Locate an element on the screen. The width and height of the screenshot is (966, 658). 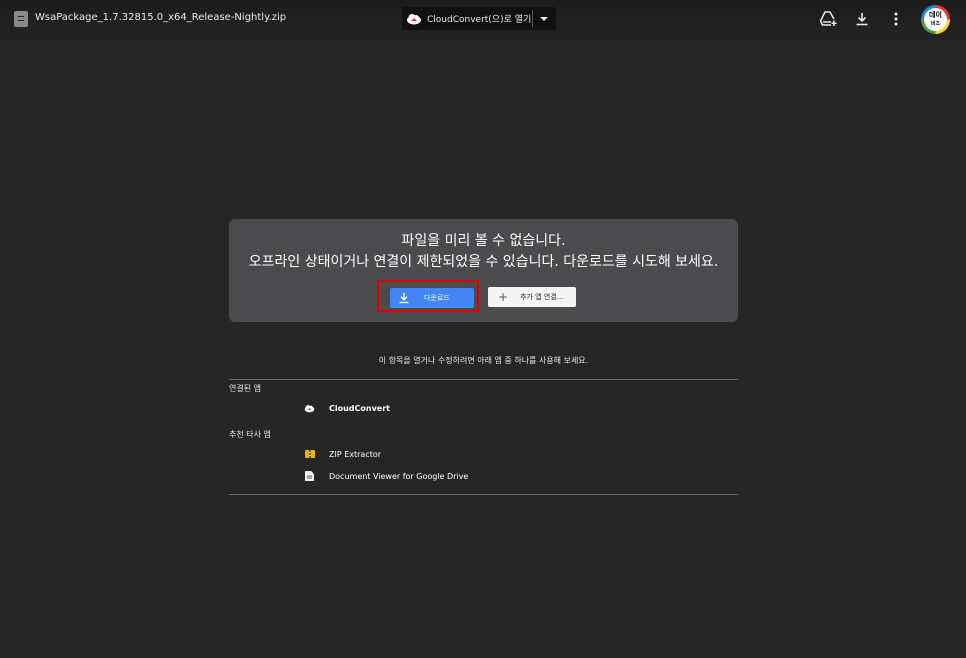
app-label: CloudConvert is located at coordinates (360, 408).